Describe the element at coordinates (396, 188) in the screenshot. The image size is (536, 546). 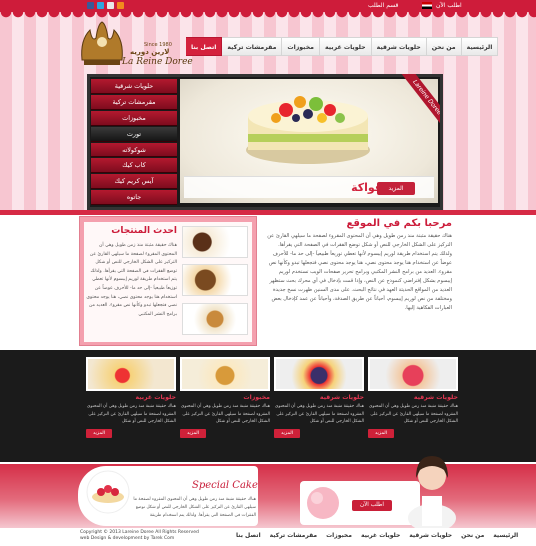
I see `slider-more-button: المزيد` at that location.